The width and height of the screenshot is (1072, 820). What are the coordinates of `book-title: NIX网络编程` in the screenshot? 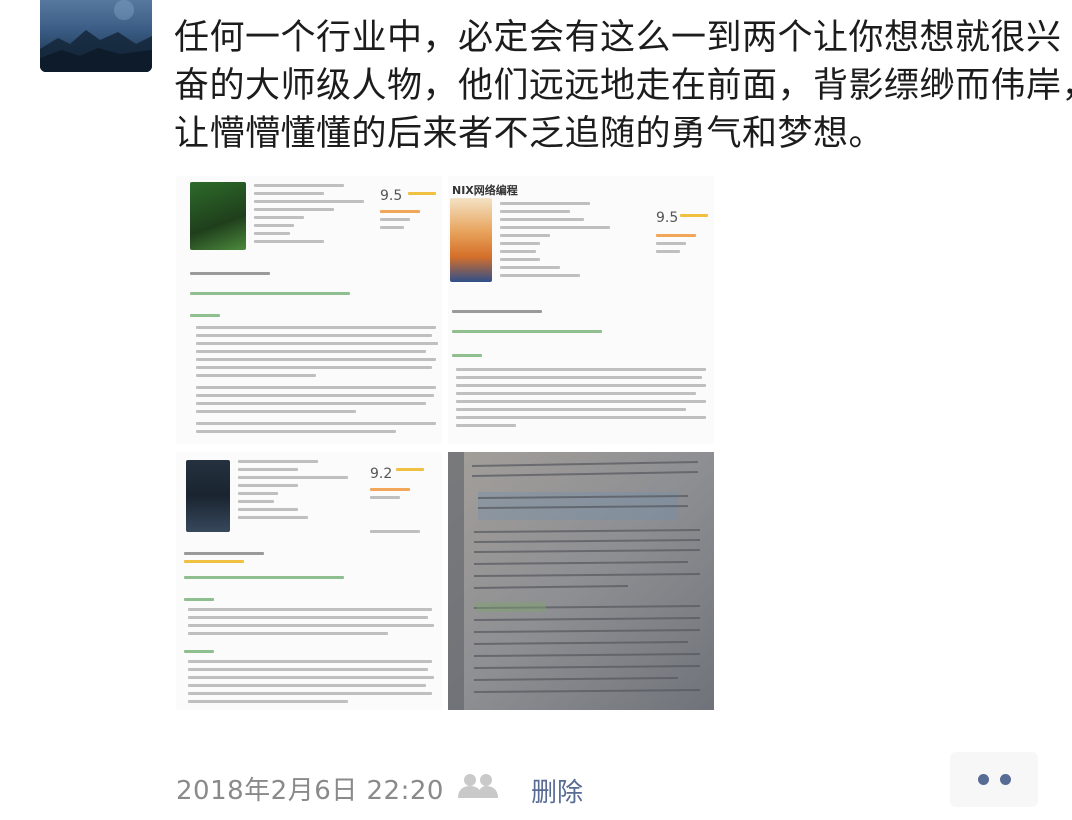 It's located at (485, 190).